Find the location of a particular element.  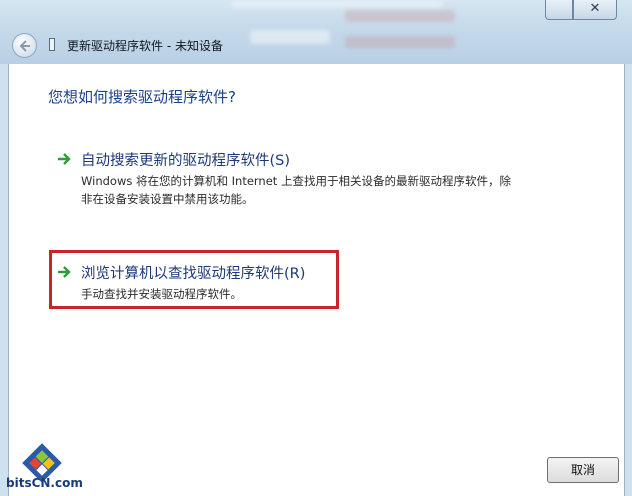

logo-text: bitsCN.com is located at coordinates (44, 483).